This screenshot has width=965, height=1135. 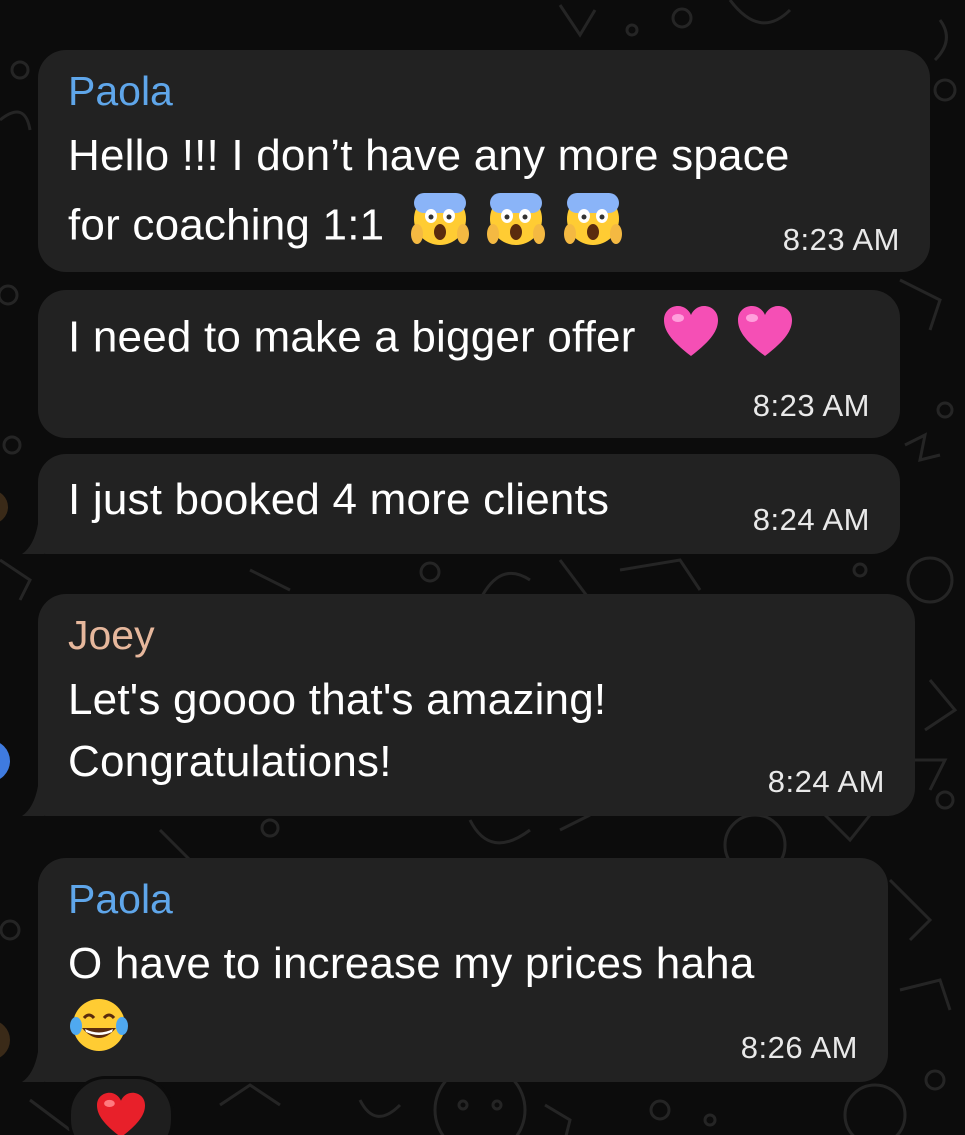 What do you see at coordinates (337, 699) in the screenshot?
I see `message-text: Let's goooo that's amazing!` at bounding box center [337, 699].